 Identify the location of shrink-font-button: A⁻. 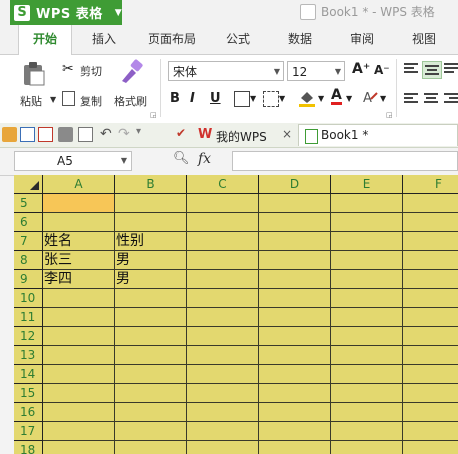
(382, 70).